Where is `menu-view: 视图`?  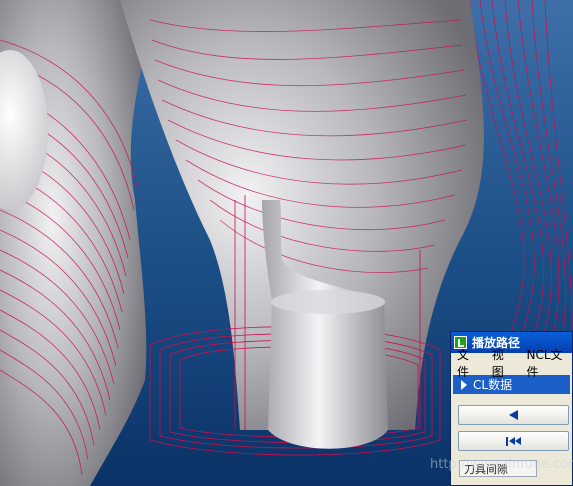 menu-view: 视图 is located at coordinates (503, 363).